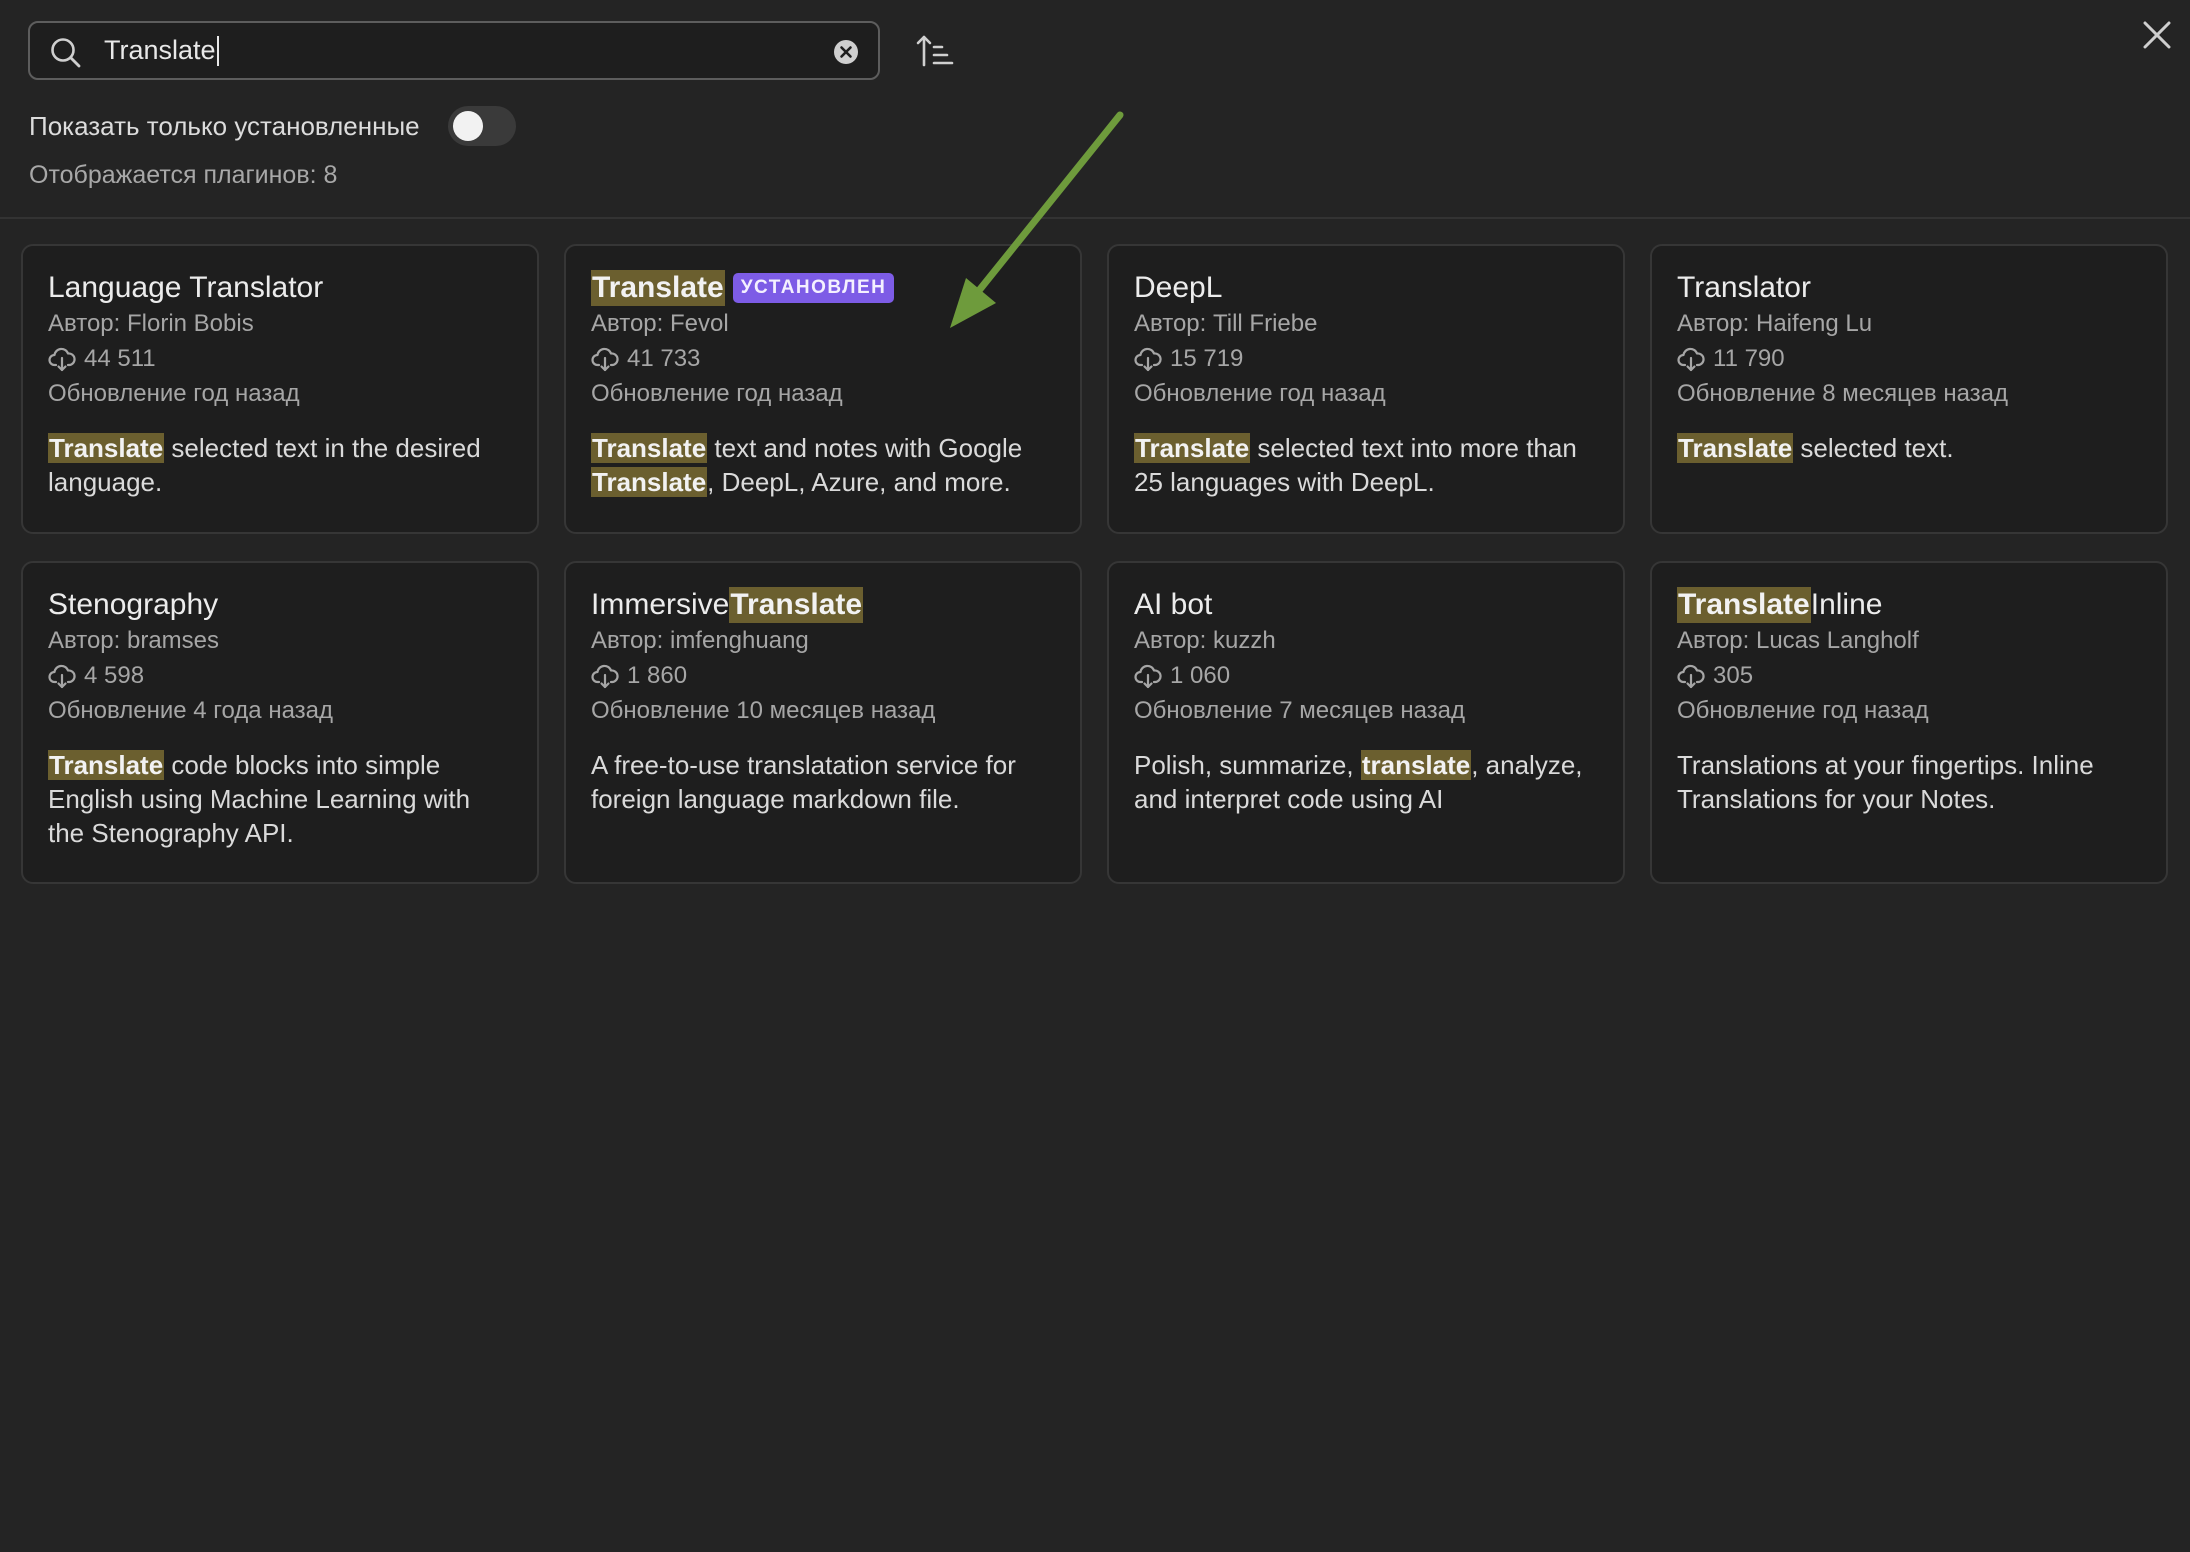 This screenshot has width=2190, height=1552. I want to click on plugin-updated: Обновление 8 месяцев назад, so click(1843, 393).